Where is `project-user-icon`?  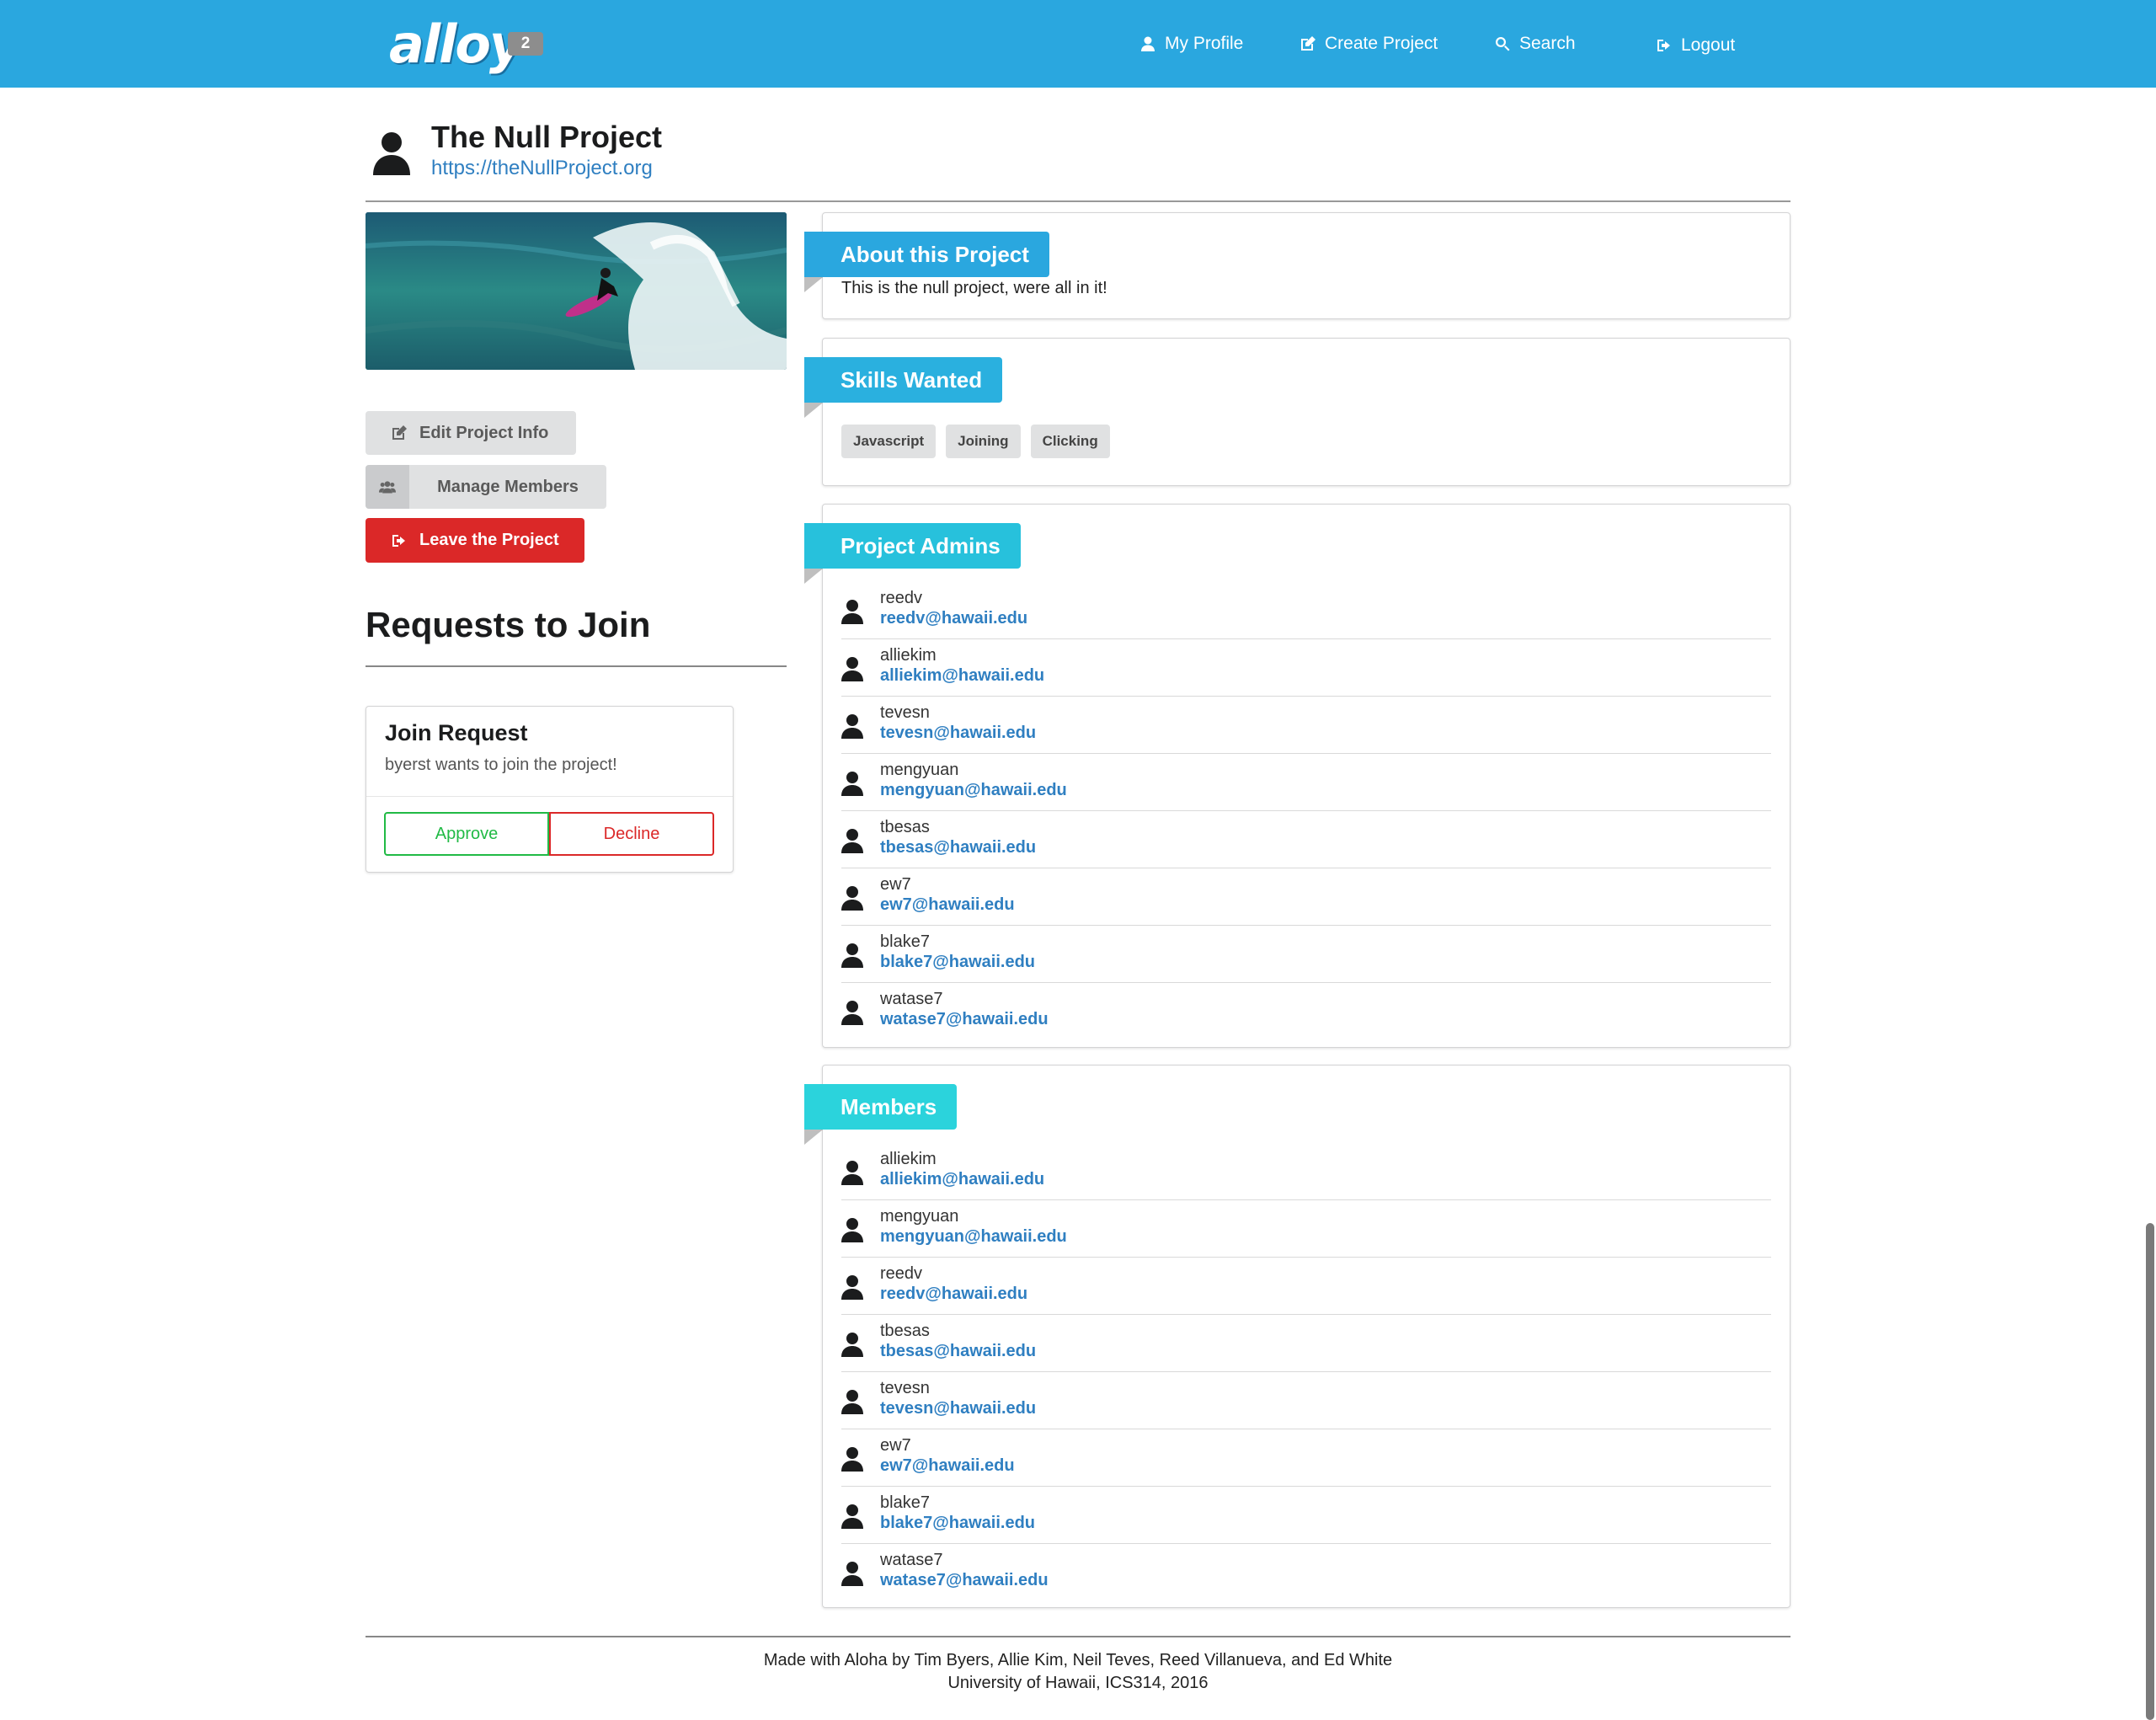
project-user-icon is located at coordinates (391, 153).